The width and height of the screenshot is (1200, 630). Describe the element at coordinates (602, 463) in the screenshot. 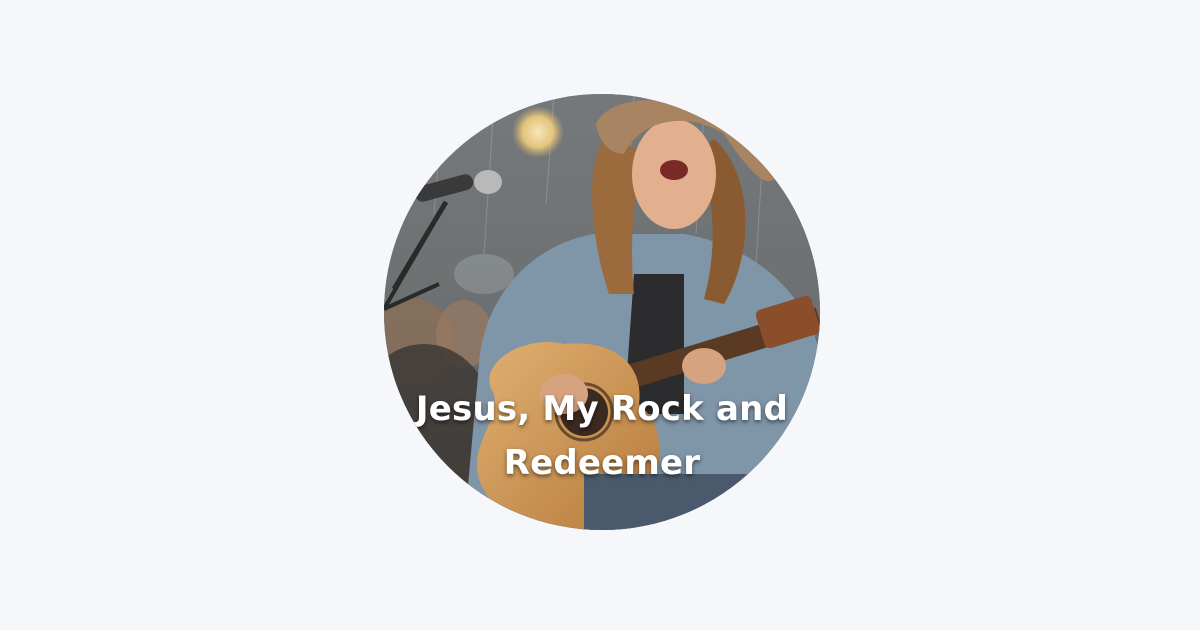

I see `artwork-title-line-2: Redeemer` at that location.